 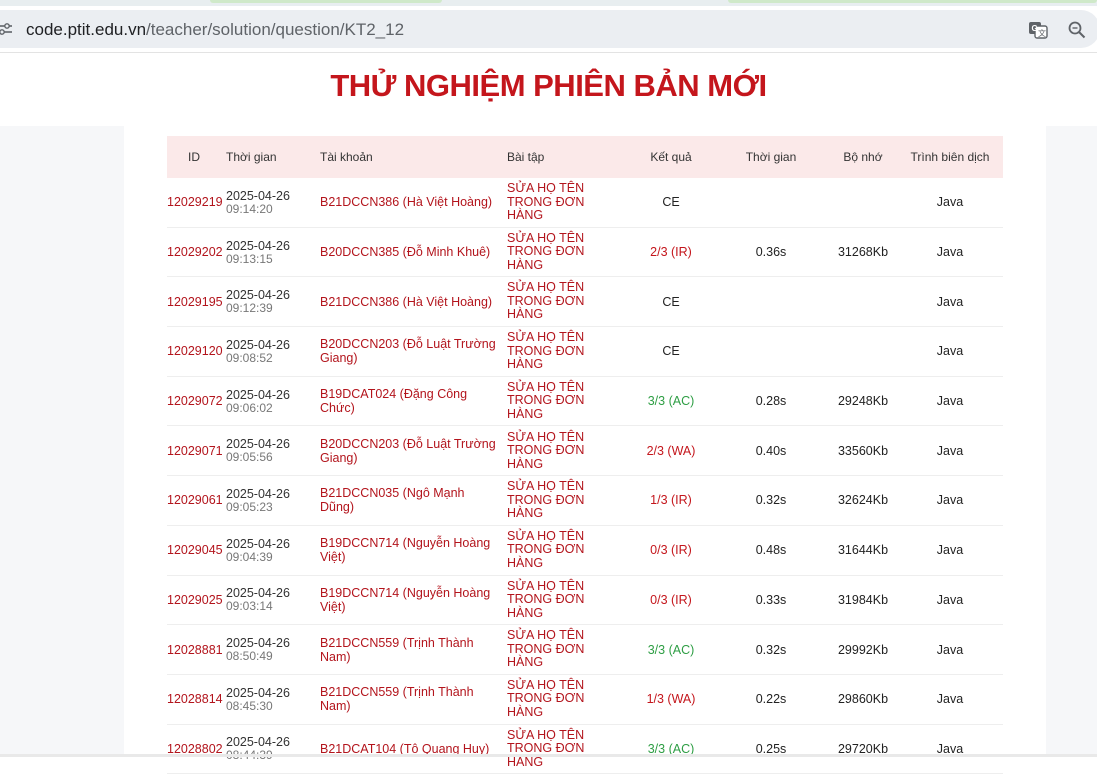 What do you see at coordinates (195, 500) in the screenshot?
I see `submission-id-link: 12029061` at bounding box center [195, 500].